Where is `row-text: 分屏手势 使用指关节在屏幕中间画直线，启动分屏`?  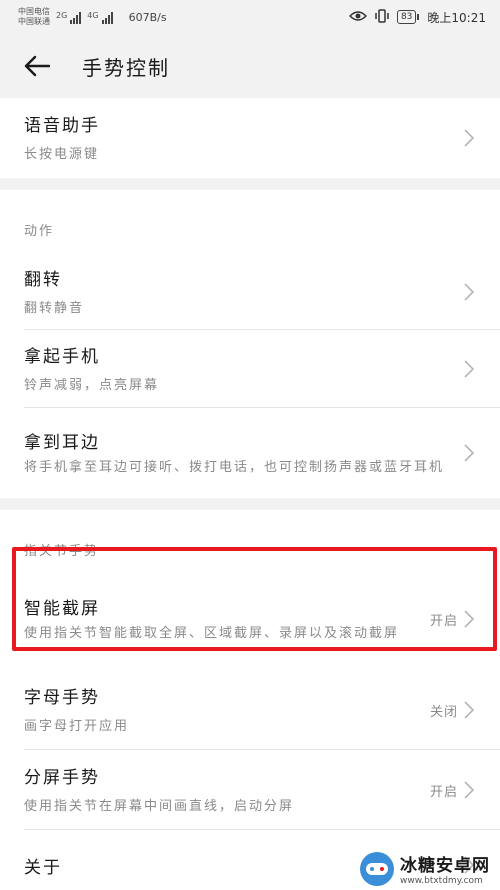 row-text: 分屏手势 使用指关节在屏幕中间画直线，启动分屏 is located at coordinates (220, 790).